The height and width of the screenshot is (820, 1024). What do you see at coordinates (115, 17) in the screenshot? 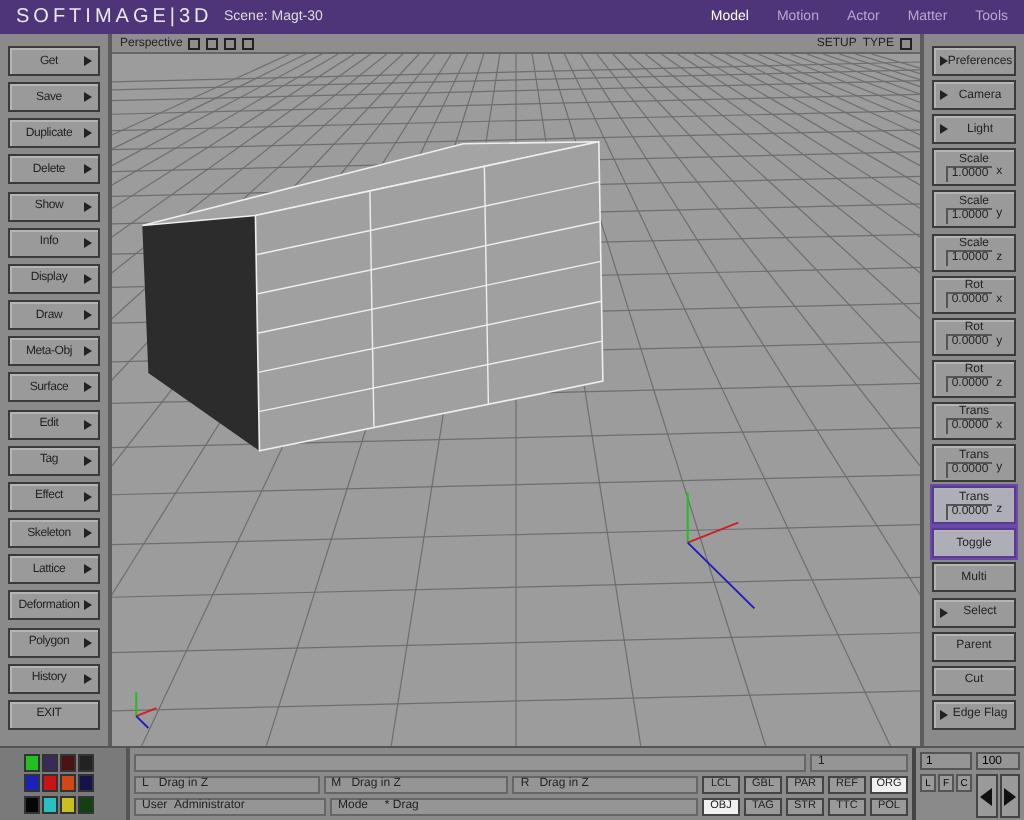
I see `app-logo: SOFTIMAGE|3D` at bounding box center [115, 17].